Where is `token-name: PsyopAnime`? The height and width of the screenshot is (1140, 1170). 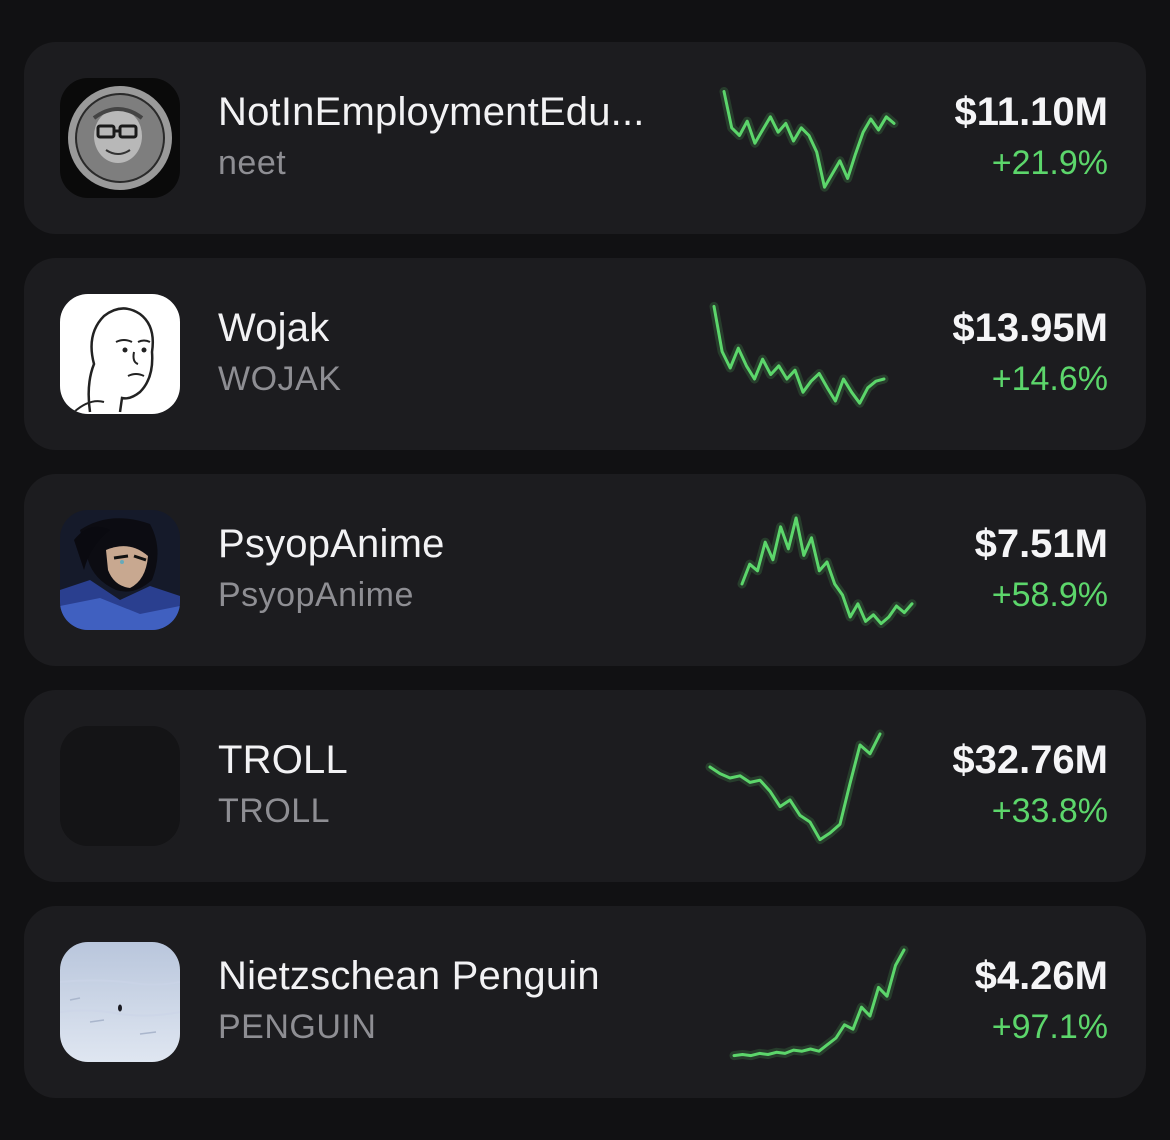 token-name: PsyopAnime is located at coordinates (331, 544).